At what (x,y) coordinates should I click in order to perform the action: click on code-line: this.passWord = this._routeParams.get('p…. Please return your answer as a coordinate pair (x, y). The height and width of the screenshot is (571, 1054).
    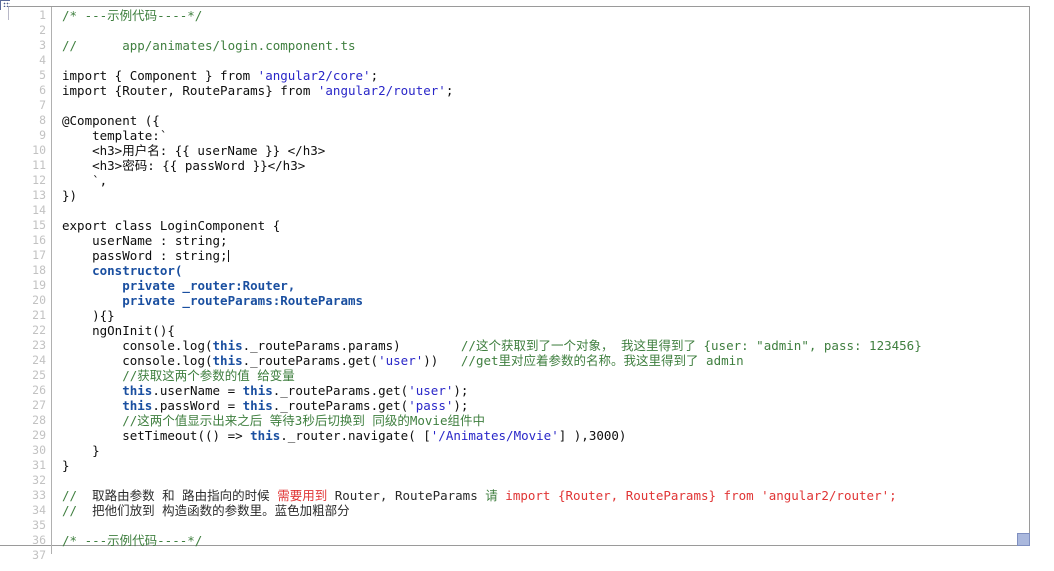
    Looking at the image, I should click on (545, 405).